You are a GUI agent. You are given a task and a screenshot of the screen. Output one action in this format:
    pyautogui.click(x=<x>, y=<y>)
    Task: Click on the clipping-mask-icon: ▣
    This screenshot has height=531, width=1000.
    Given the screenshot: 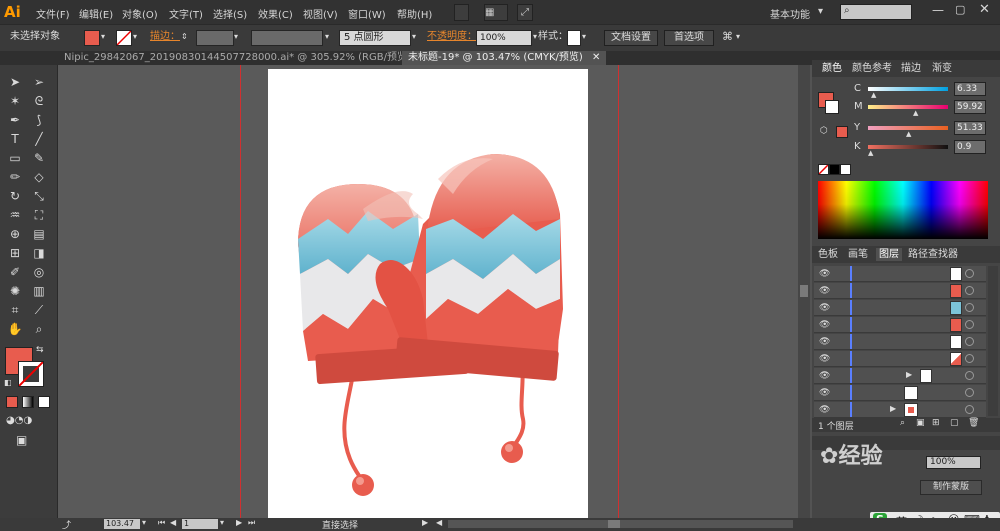 What is the action you would take?
    pyautogui.click(x=920, y=423)
    